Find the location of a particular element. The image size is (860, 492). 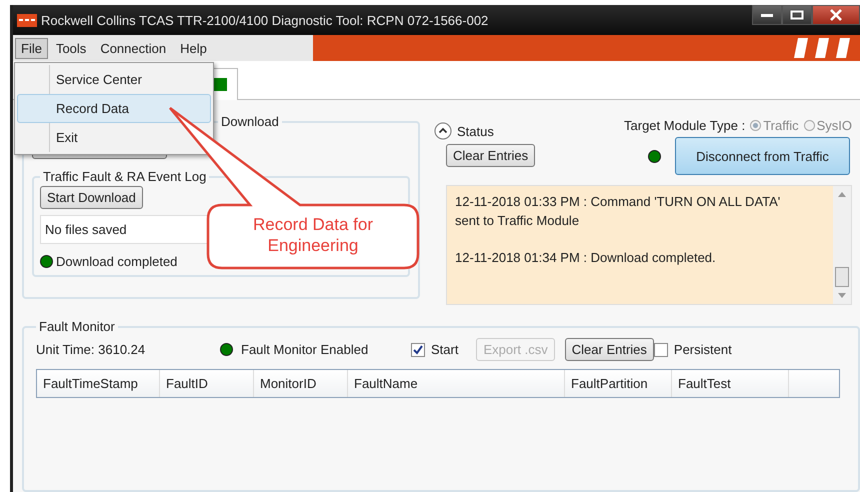

maximize-button is located at coordinates (797, 15).